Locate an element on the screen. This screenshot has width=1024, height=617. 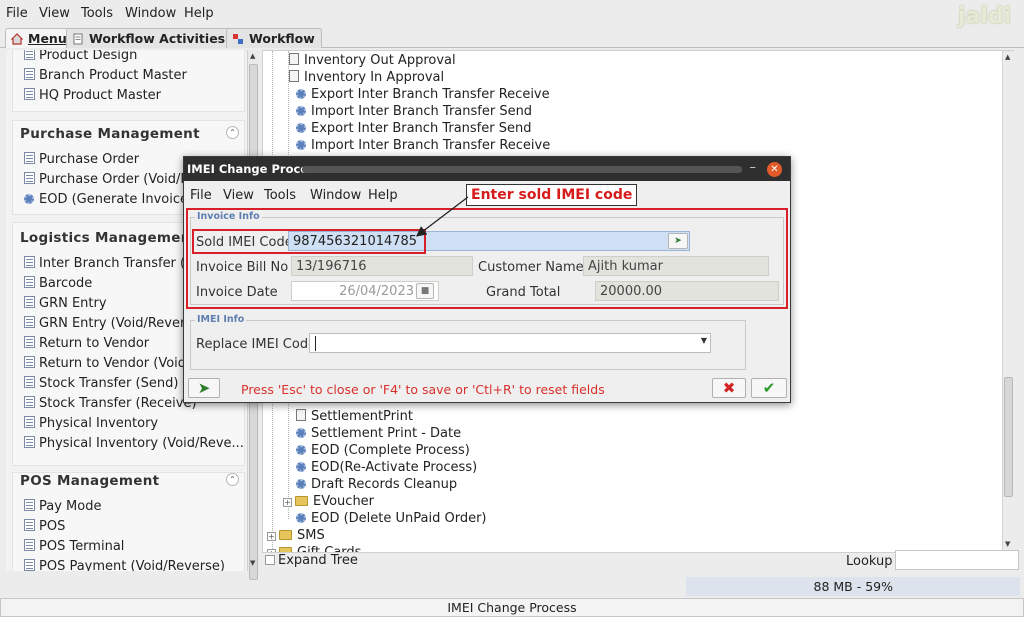
dialog-menu-view: View is located at coordinates (238, 195).